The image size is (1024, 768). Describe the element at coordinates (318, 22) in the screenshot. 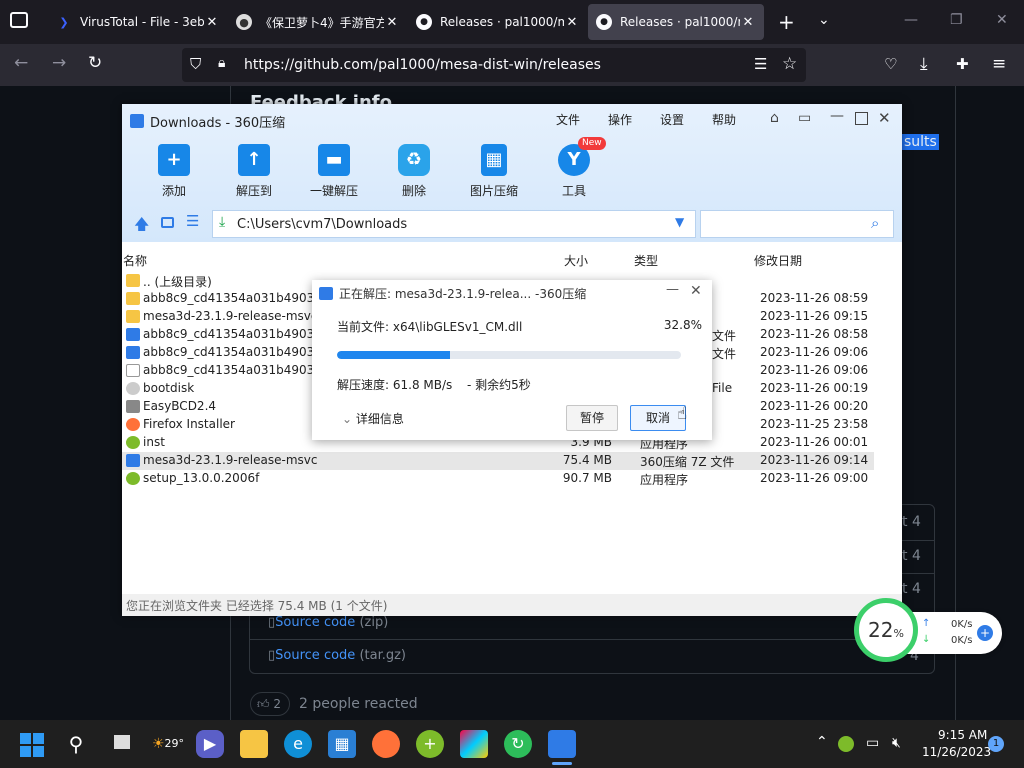

I see `tab-game: ● 《保卫萝卜4》手游官方 ✕` at that location.